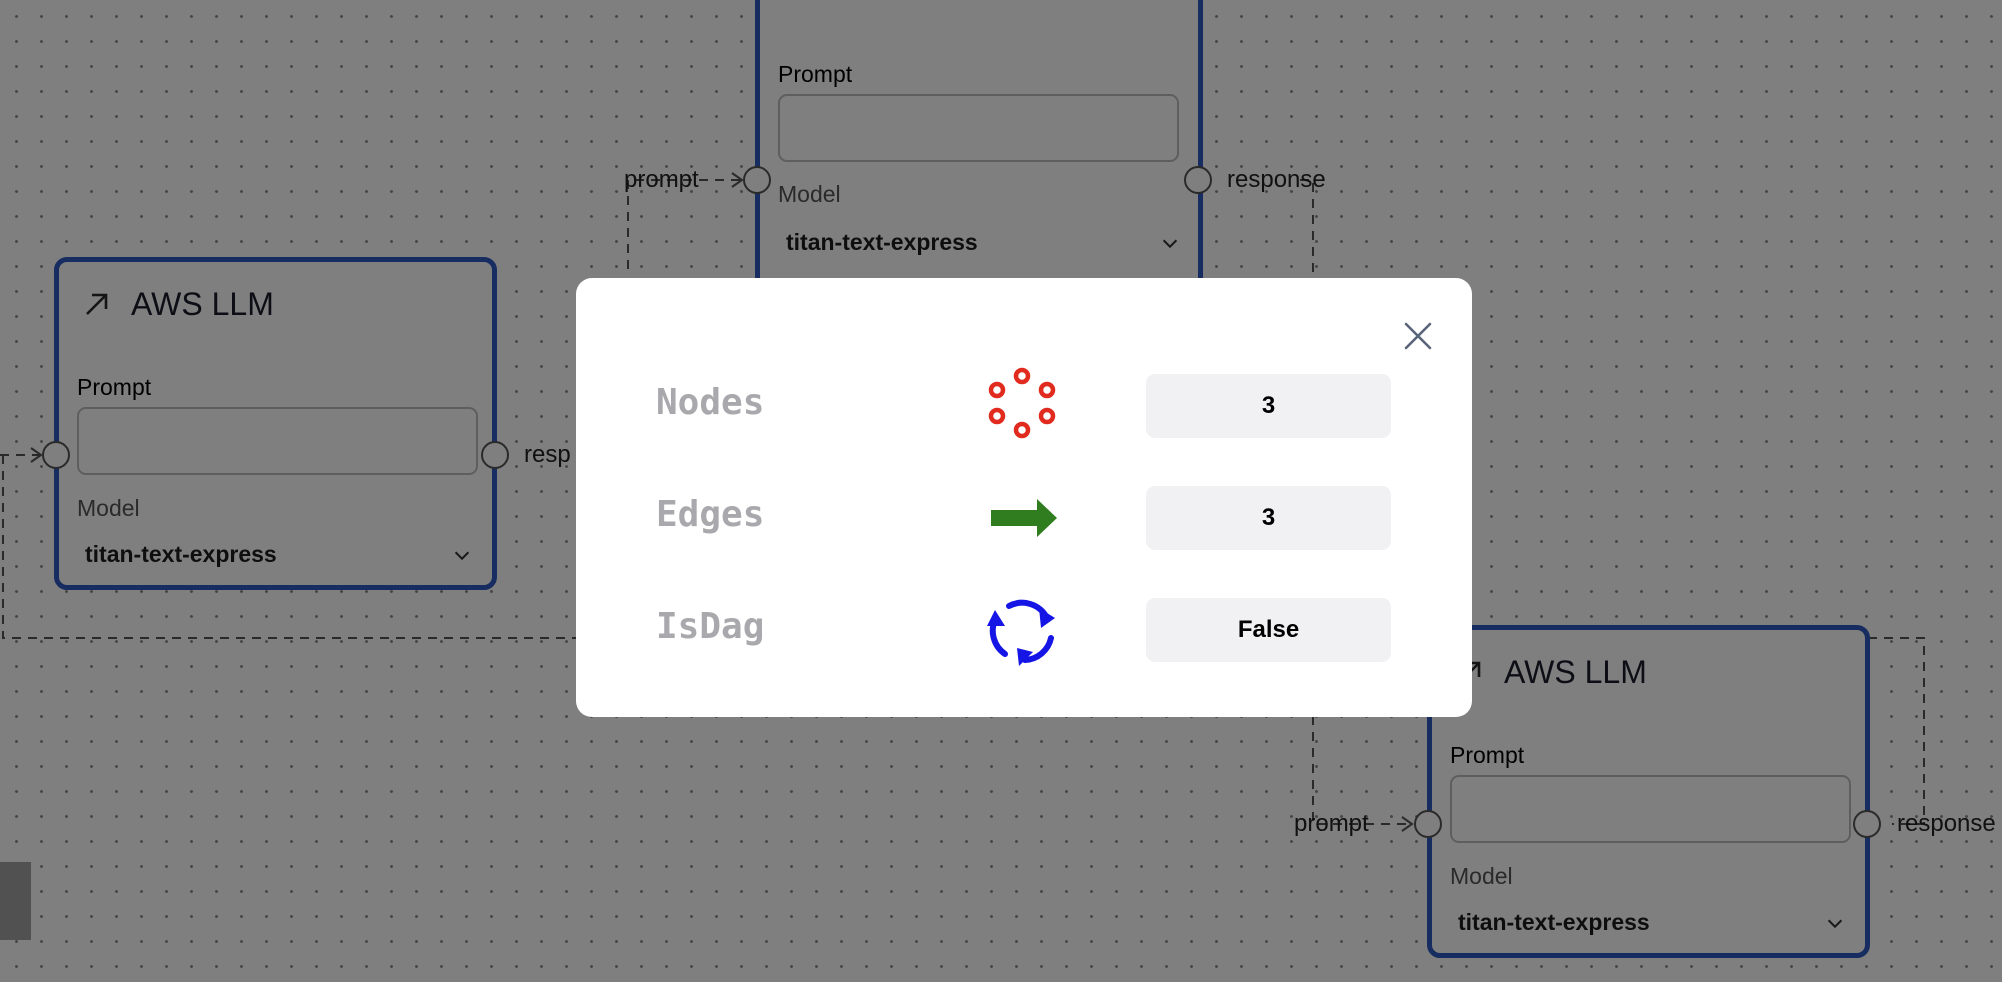 The image size is (2002, 982). Describe the element at coordinates (710, 402) in the screenshot. I see `stat-label: Nodes` at that location.